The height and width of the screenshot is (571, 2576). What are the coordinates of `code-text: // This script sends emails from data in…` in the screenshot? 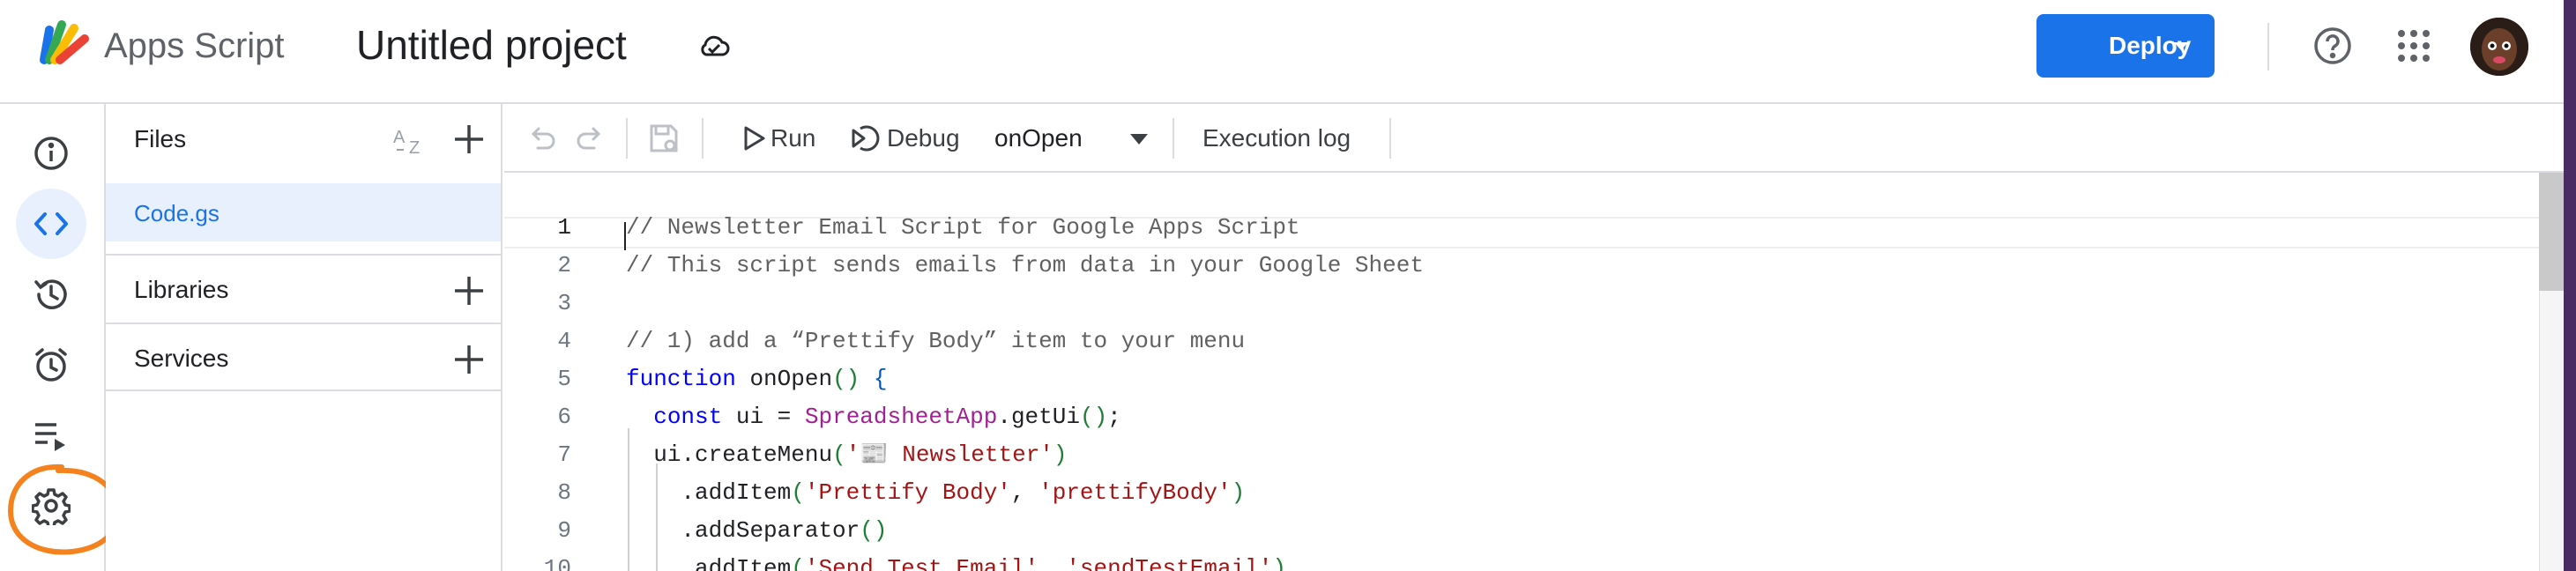 It's located at (1025, 265).